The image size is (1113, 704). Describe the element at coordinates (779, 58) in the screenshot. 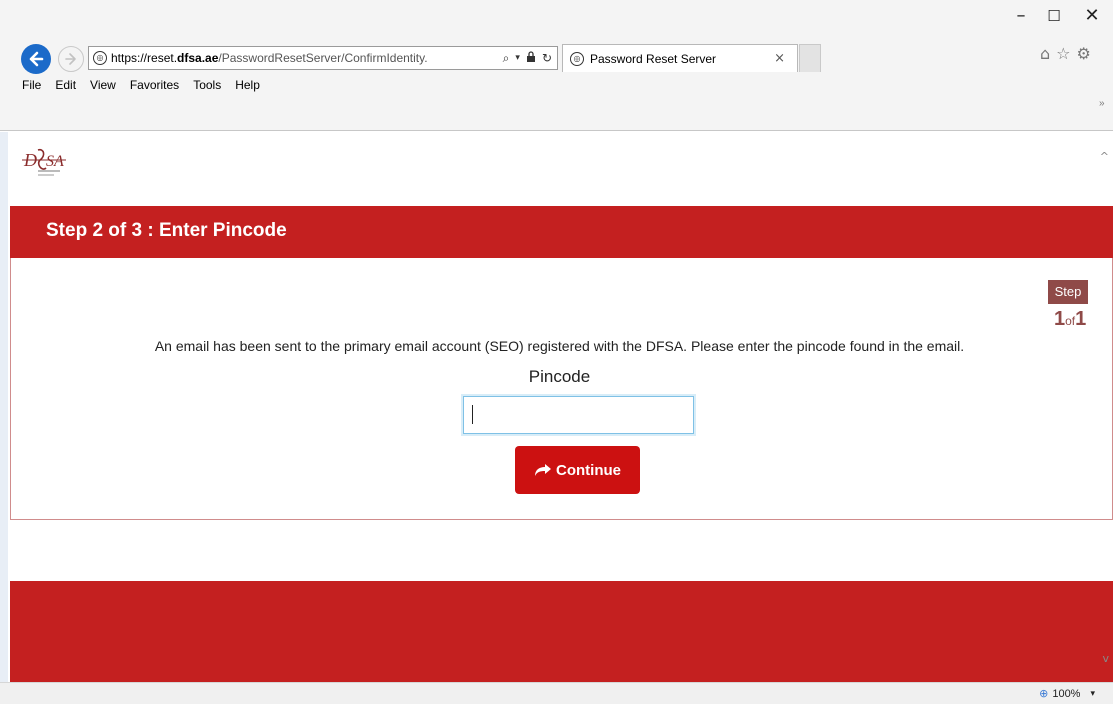

I see `tab-close-icon: ×` at that location.